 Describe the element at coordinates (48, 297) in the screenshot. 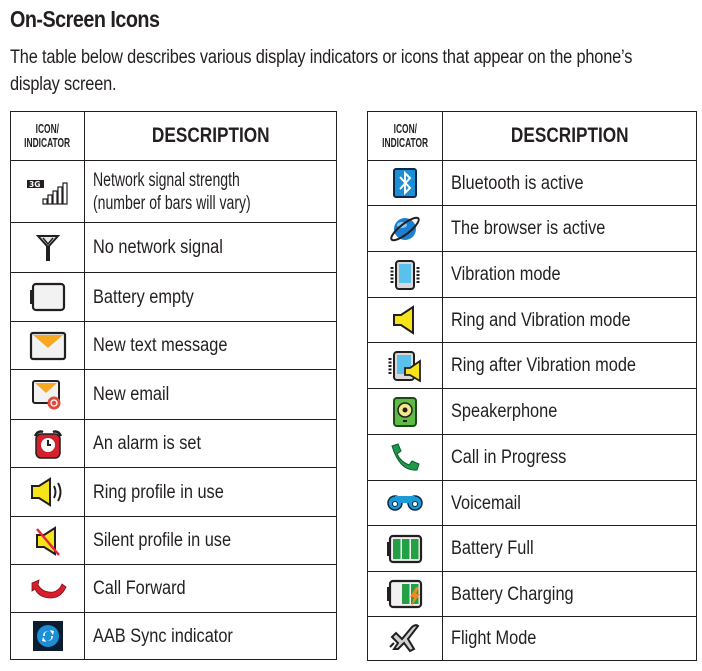

I see `battery-empty-icon` at that location.